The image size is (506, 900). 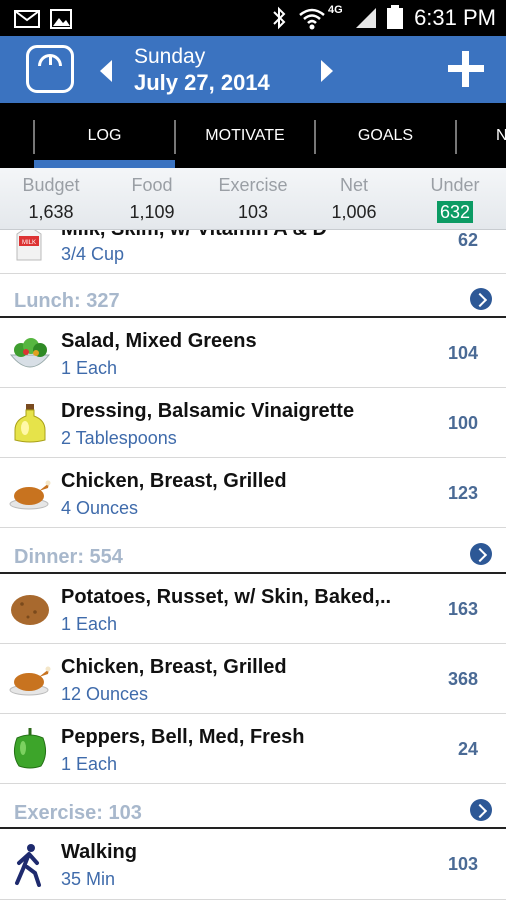 What do you see at coordinates (253, 749) in the screenshot?
I see `list-item: Peppers, Bell, Med, Fresh 1 Each 24` at bounding box center [253, 749].